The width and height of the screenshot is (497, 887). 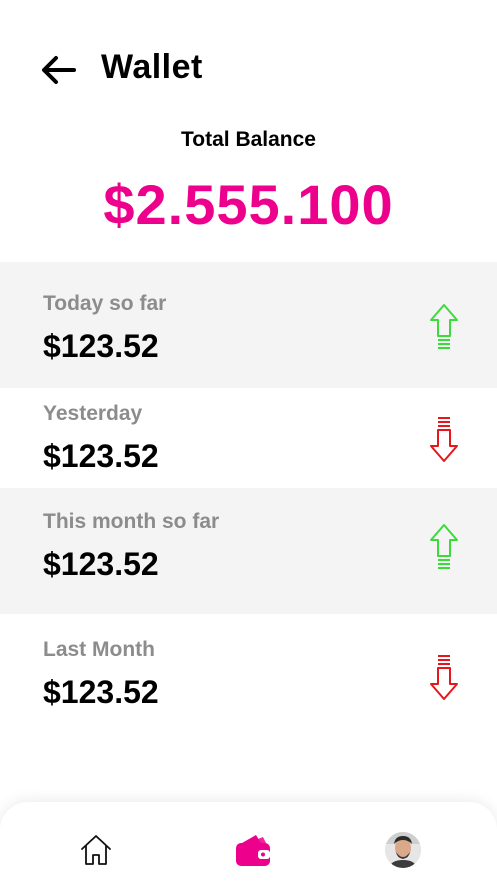 What do you see at coordinates (131, 521) in the screenshot?
I see `row-label: This month so far` at bounding box center [131, 521].